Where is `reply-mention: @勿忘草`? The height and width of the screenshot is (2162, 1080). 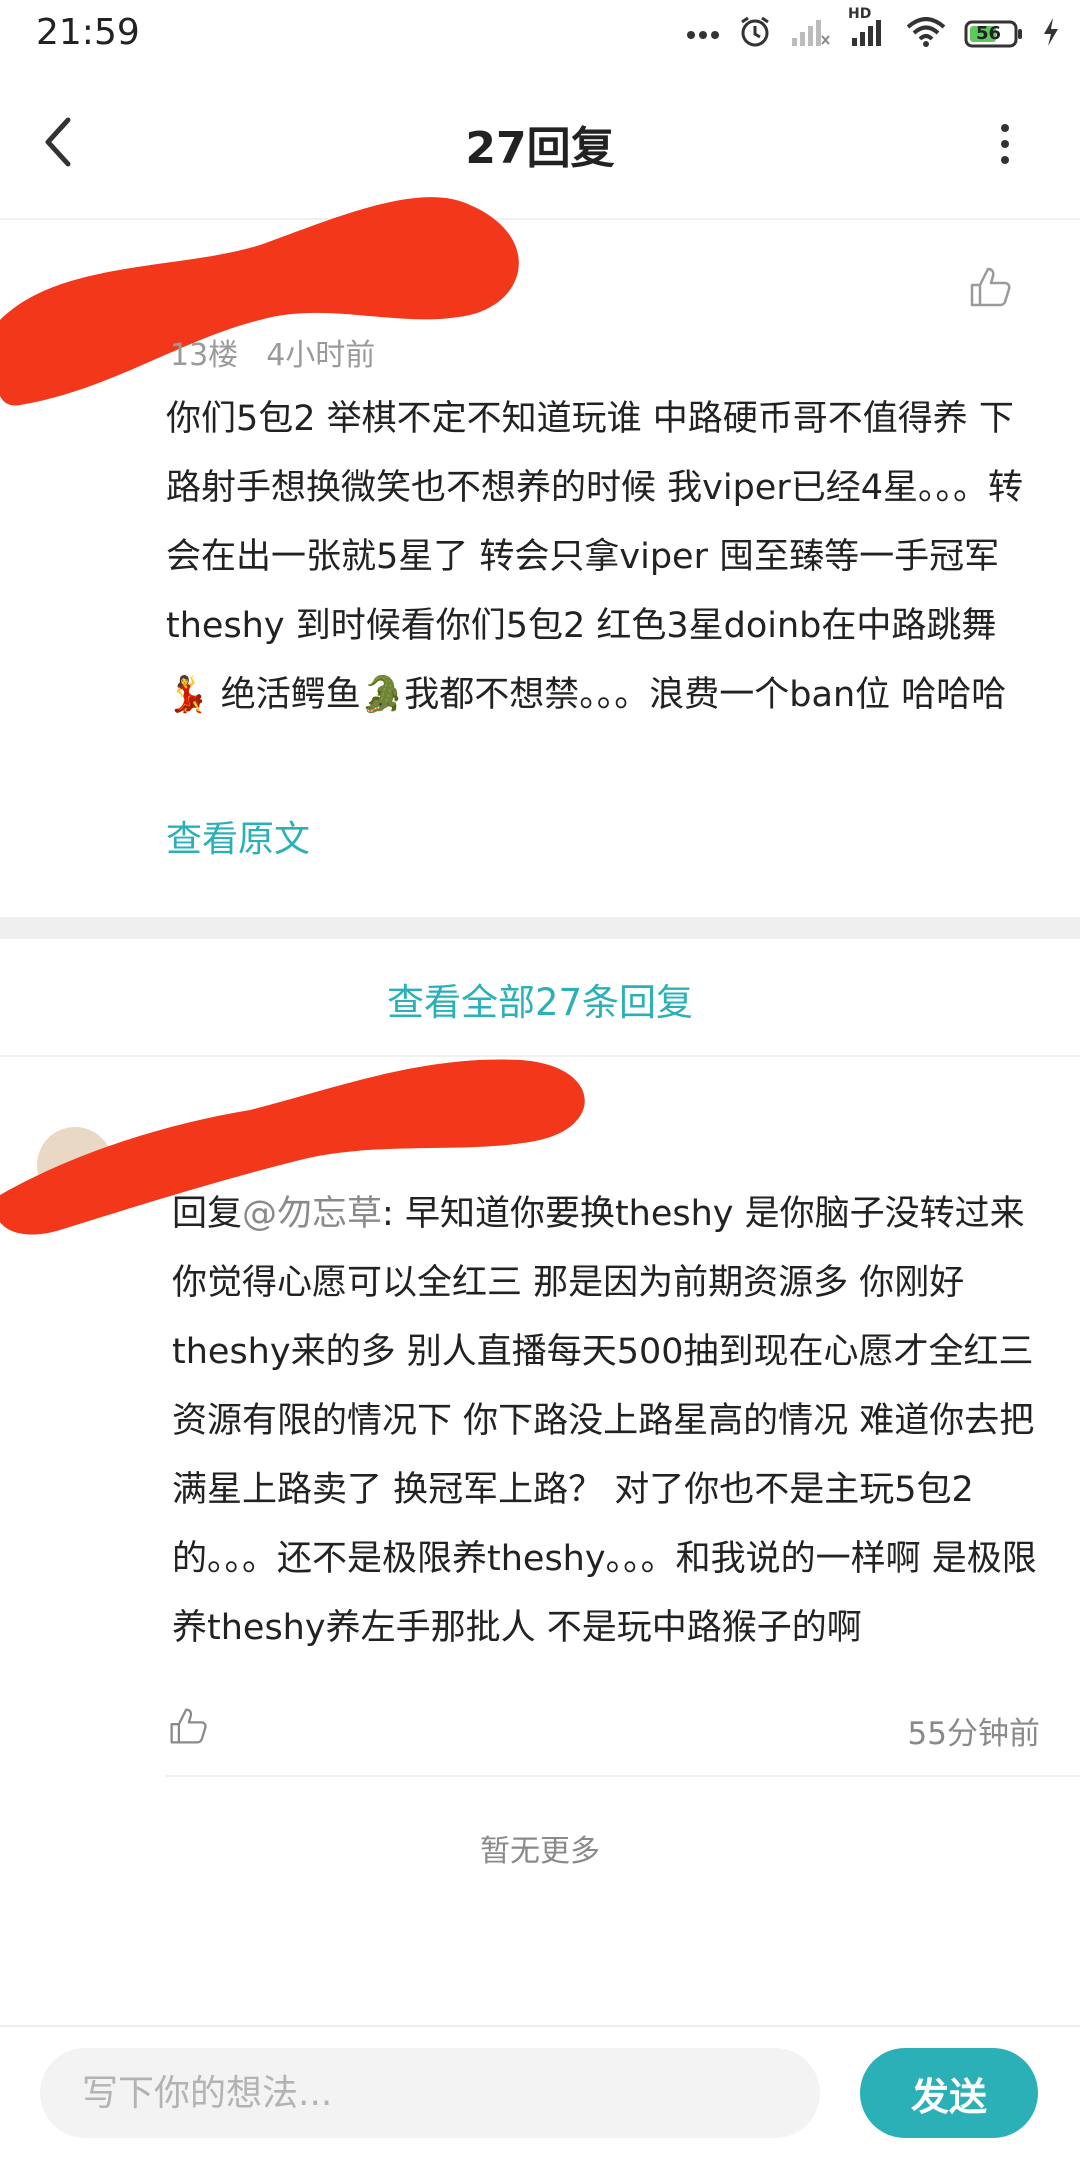 reply-mention: @勿忘草 is located at coordinates (312, 1214).